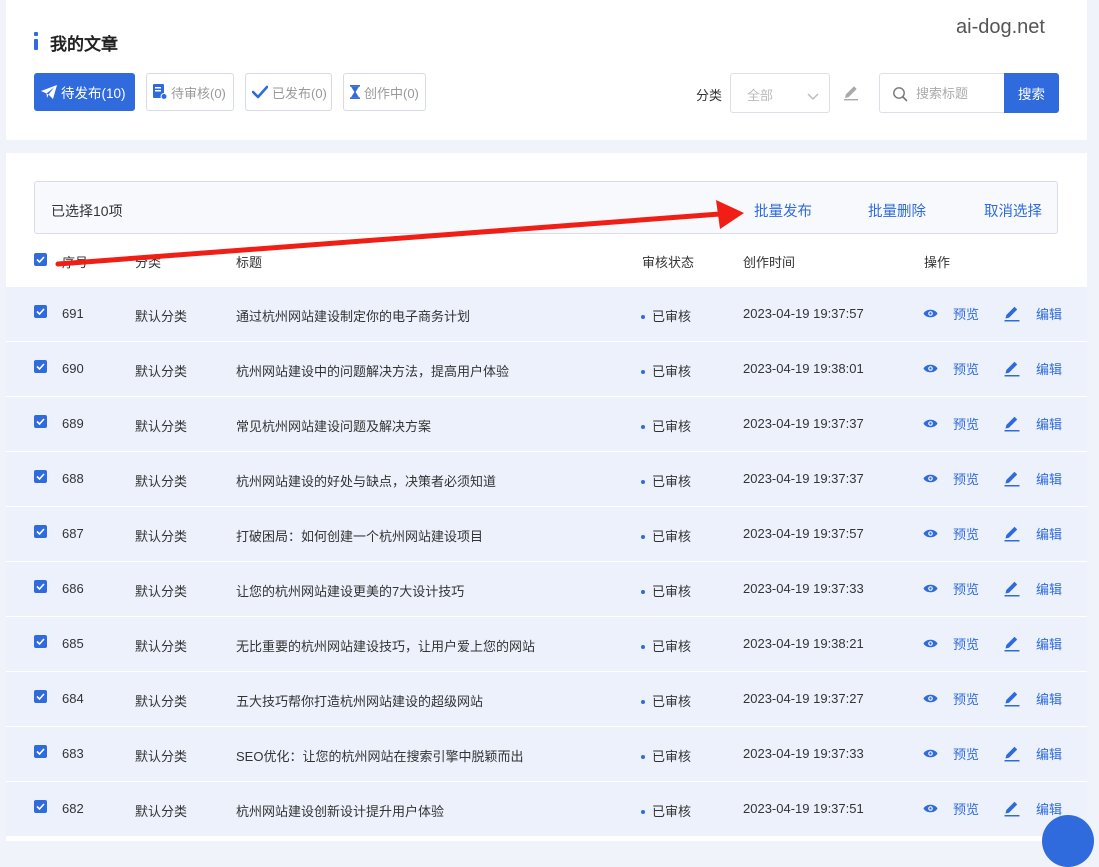 The height and width of the screenshot is (867, 1099). Describe the element at coordinates (384, 92) in the screenshot. I see `tab-drafting: 创作中(0)` at that location.